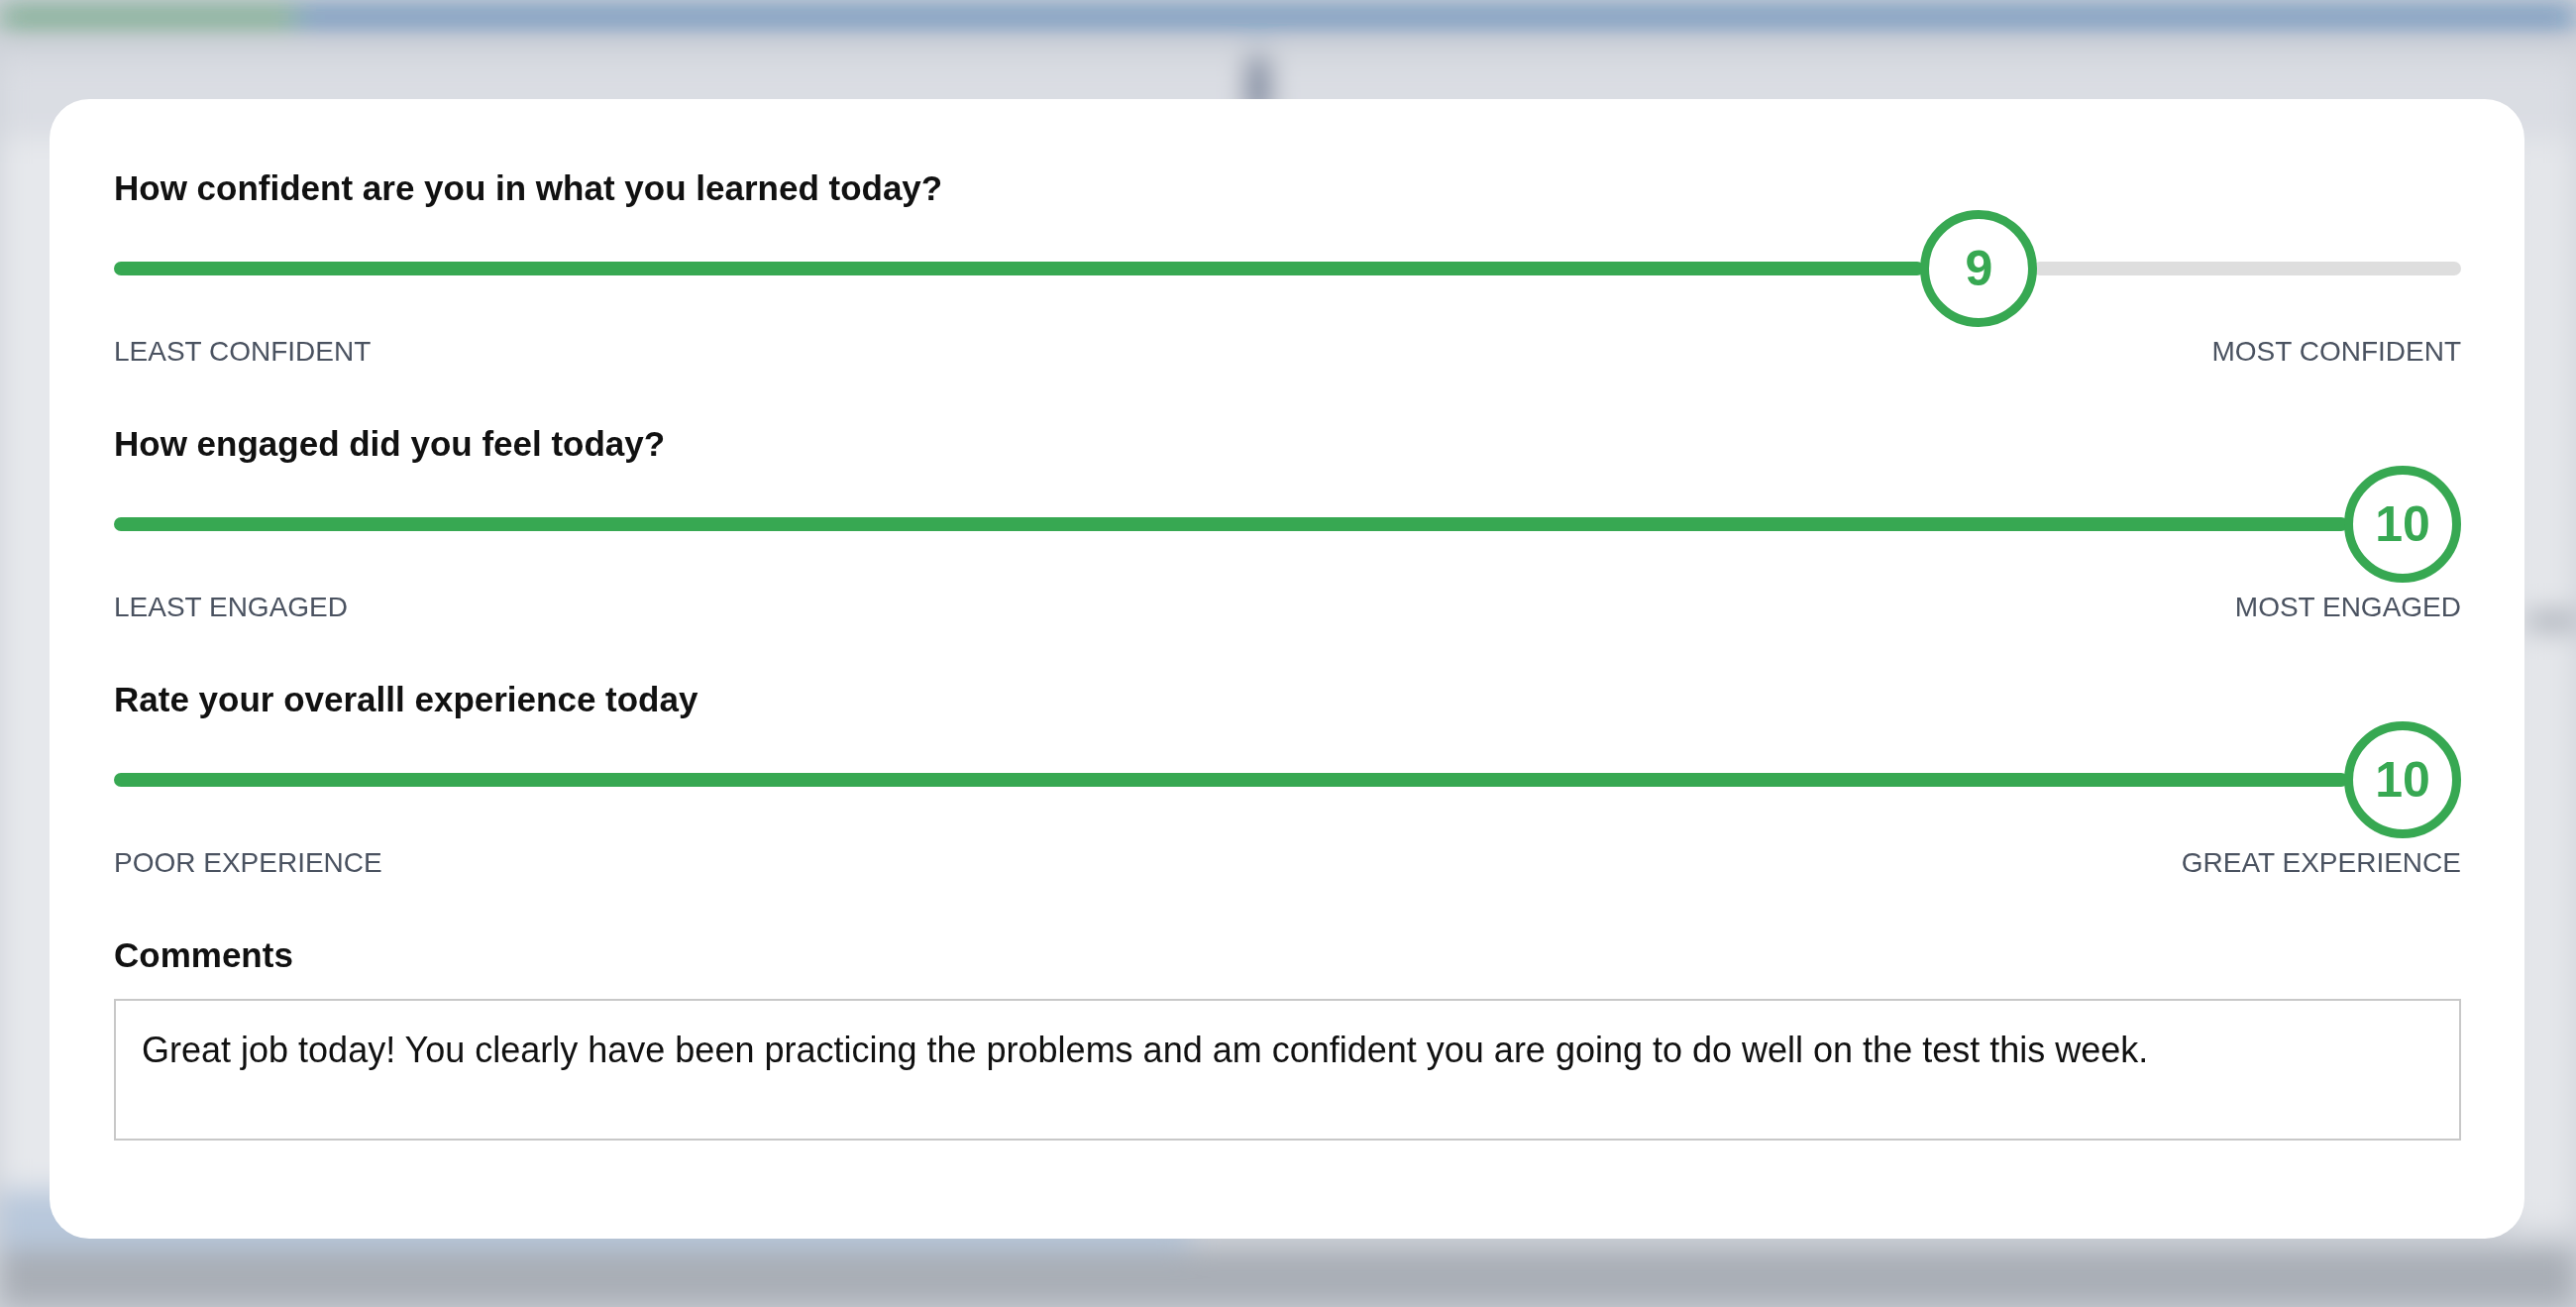  What do you see at coordinates (2347, 607) in the screenshot?
I see `max-label: MOST ENGAGED` at bounding box center [2347, 607].